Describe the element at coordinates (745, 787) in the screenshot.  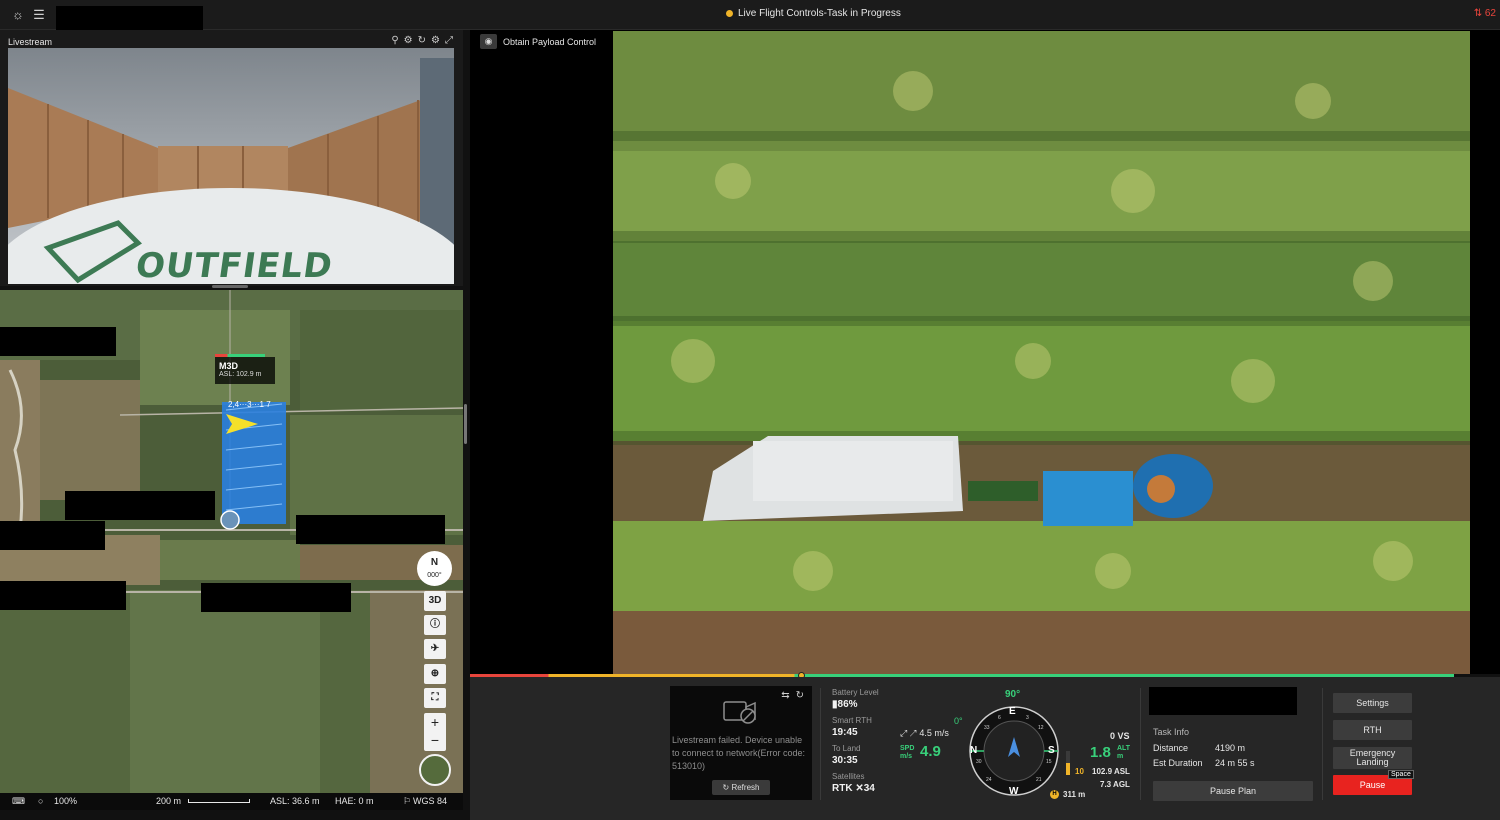
I see `refresh-label: Refresh` at that location.